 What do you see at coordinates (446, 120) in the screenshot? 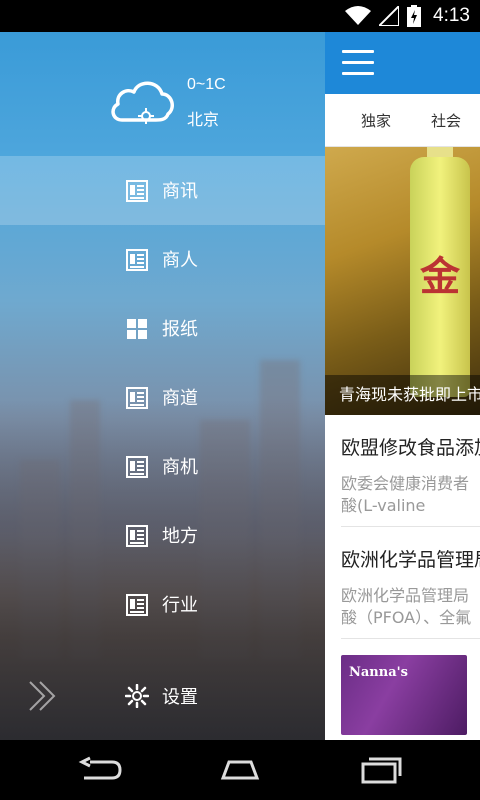
I see `tab-society: 社会` at bounding box center [446, 120].